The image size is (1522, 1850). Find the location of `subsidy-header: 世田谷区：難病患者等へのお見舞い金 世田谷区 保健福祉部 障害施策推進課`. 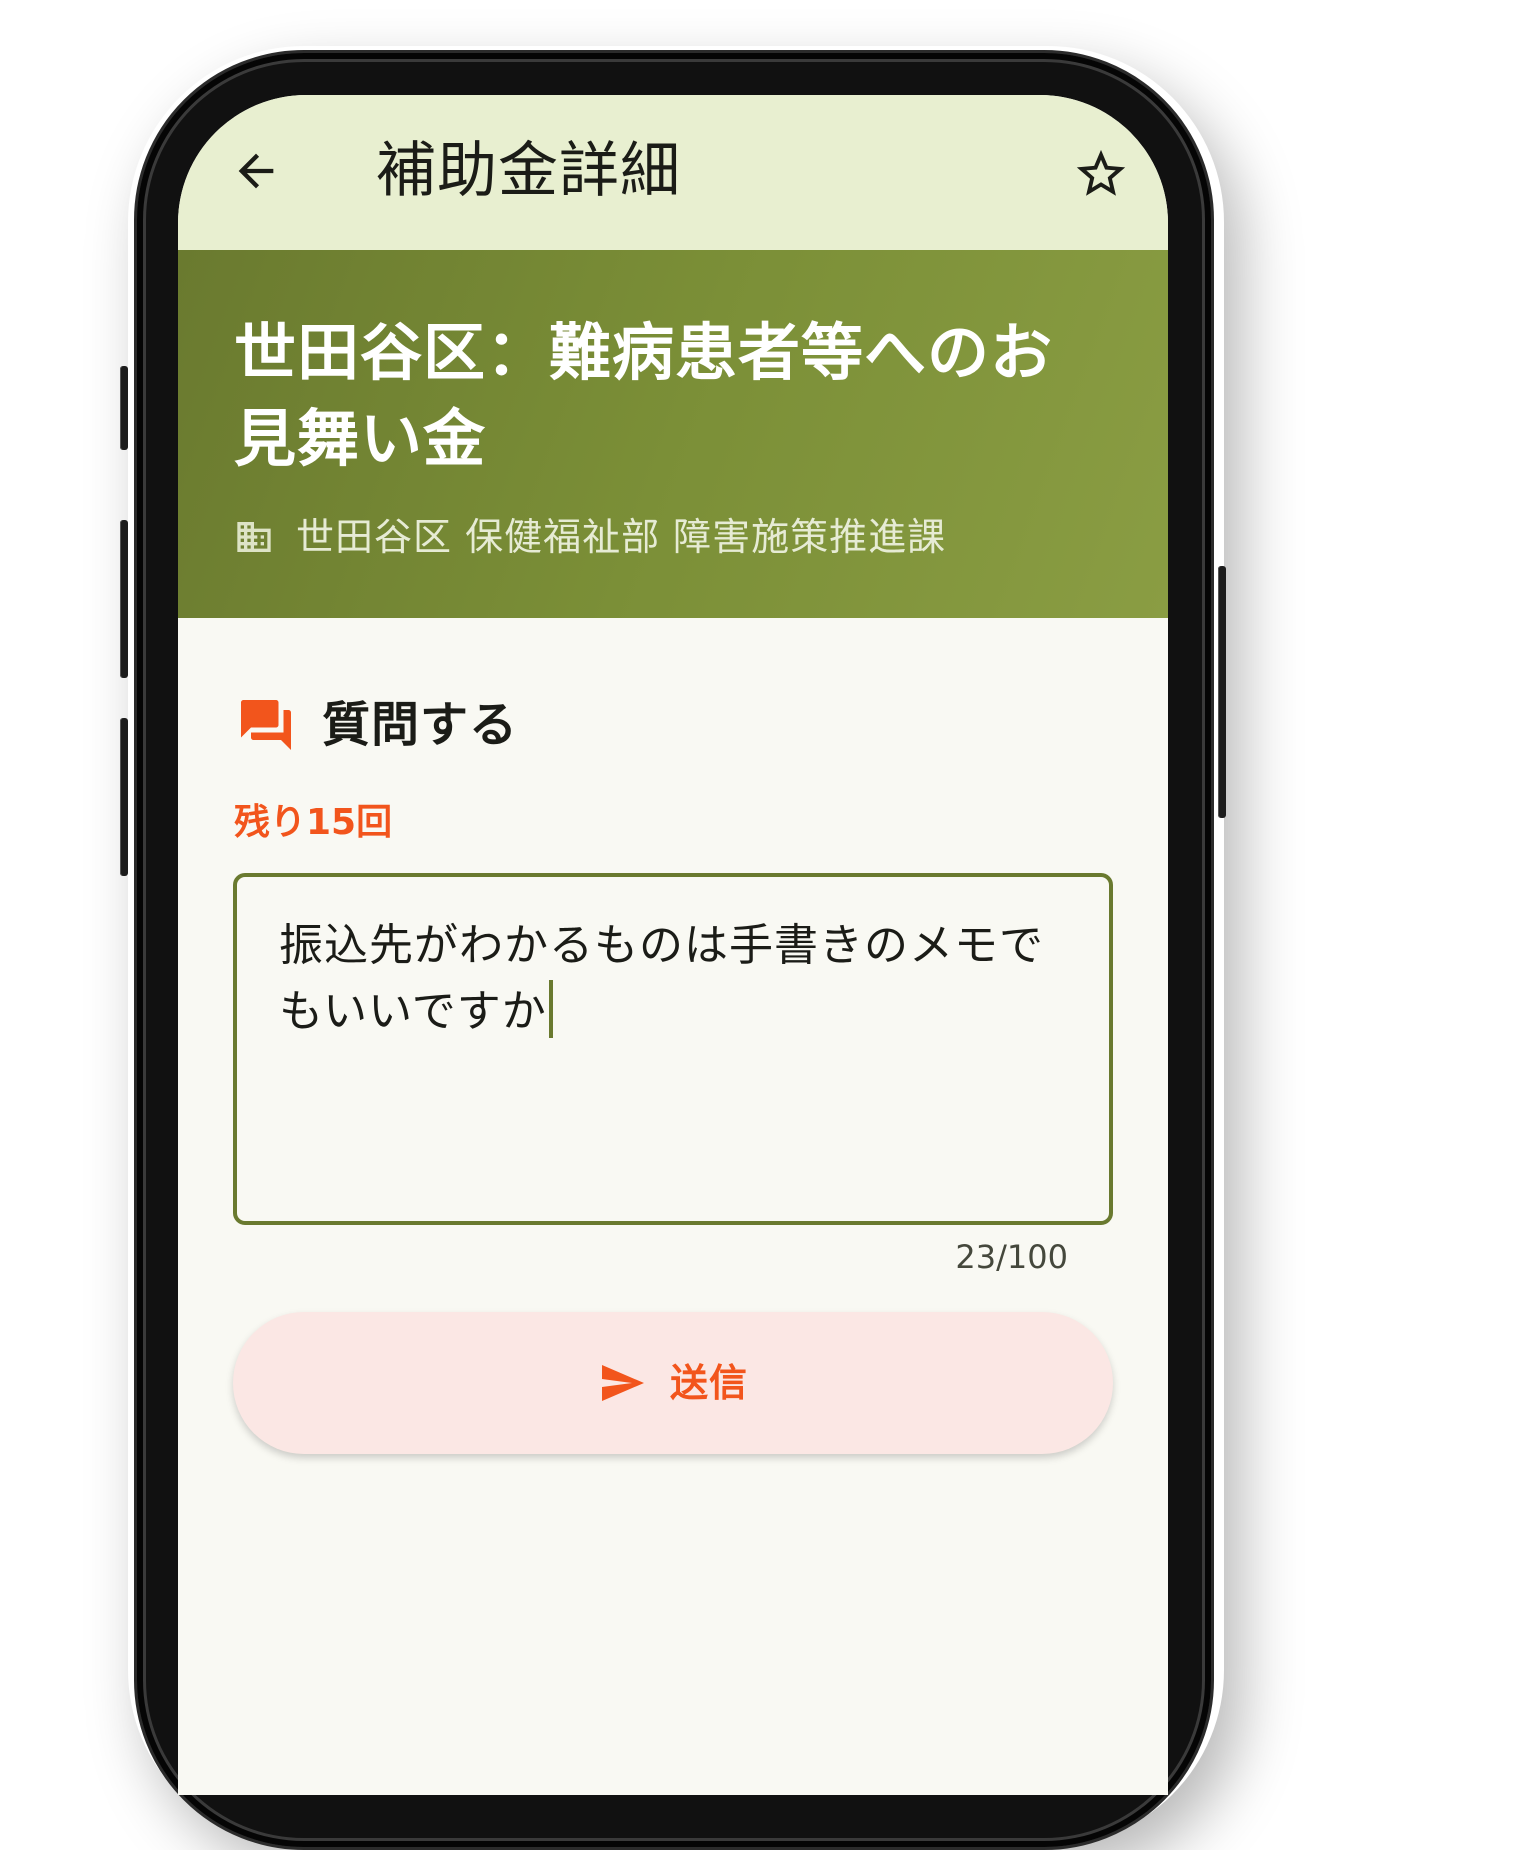

subsidy-header: 世田谷区：難病患者等へのお見舞い金 世田谷区 保健福祉部 障害施策推進課 is located at coordinates (673, 434).